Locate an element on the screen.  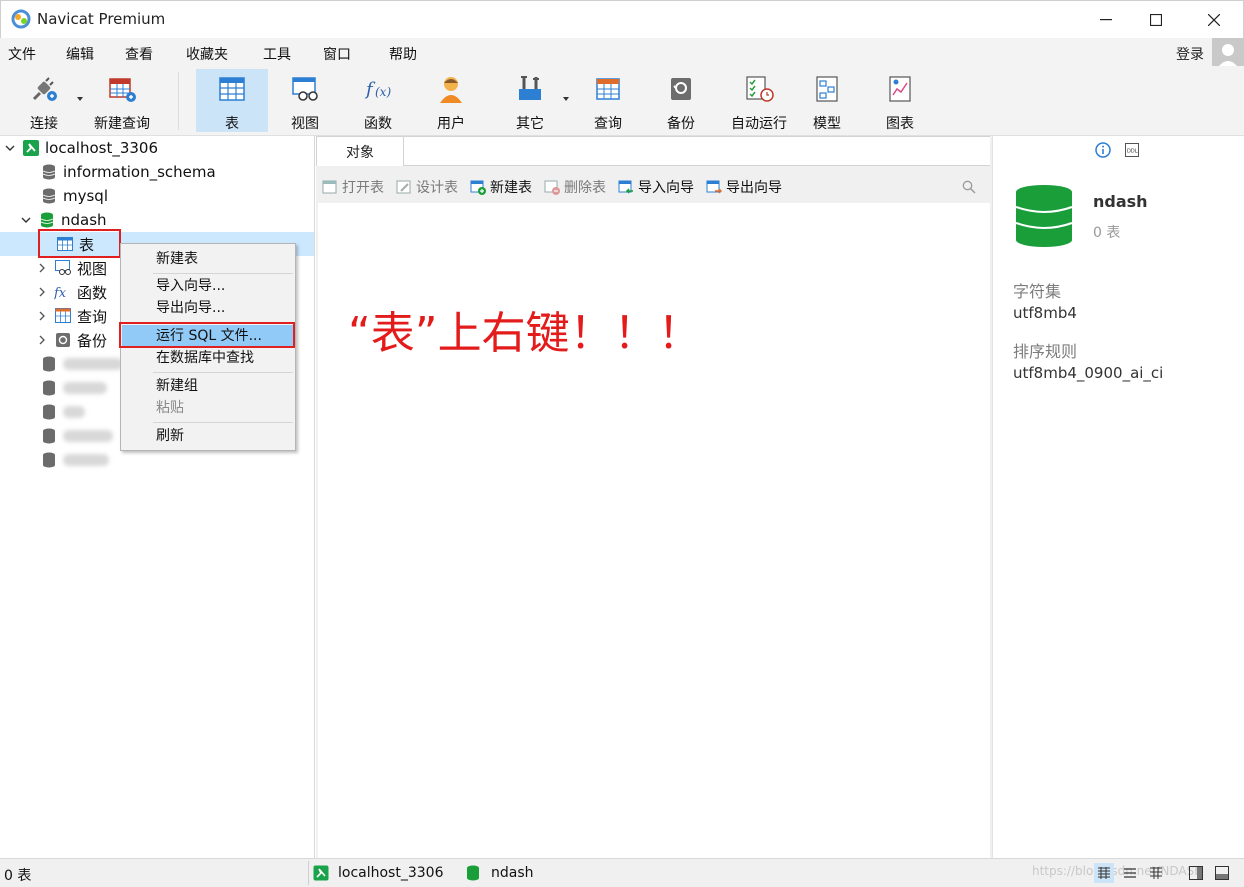
menu-item-paste: 粘贴 is located at coordinates (208, 408).